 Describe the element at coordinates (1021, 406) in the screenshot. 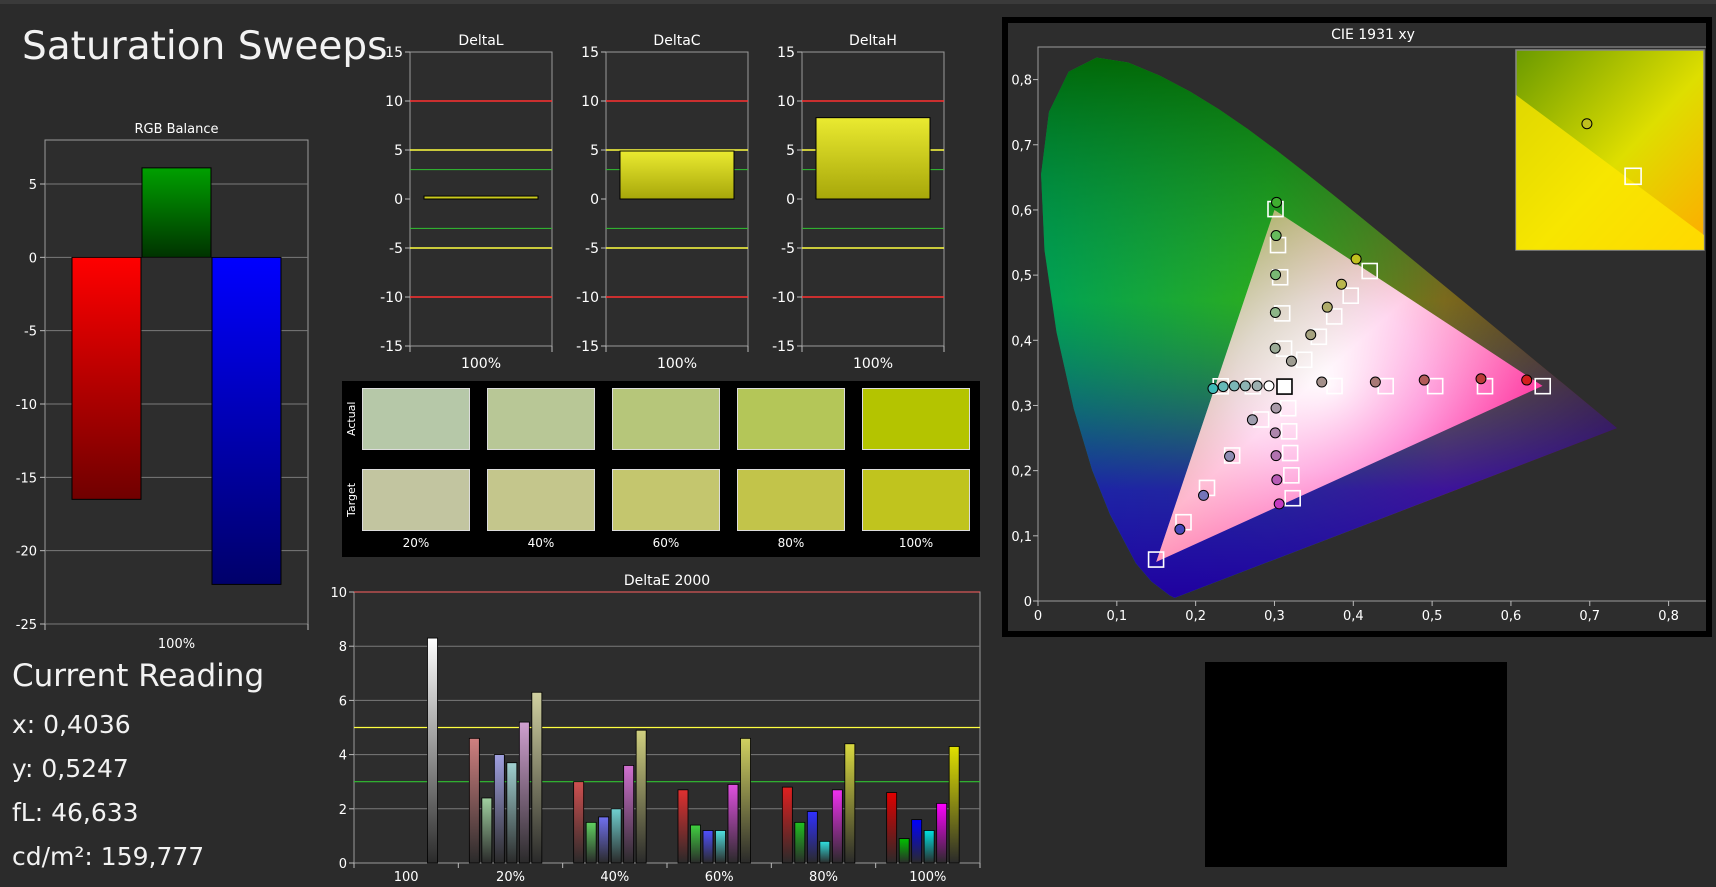

I see `y-tick-label: 0,3` at that location.